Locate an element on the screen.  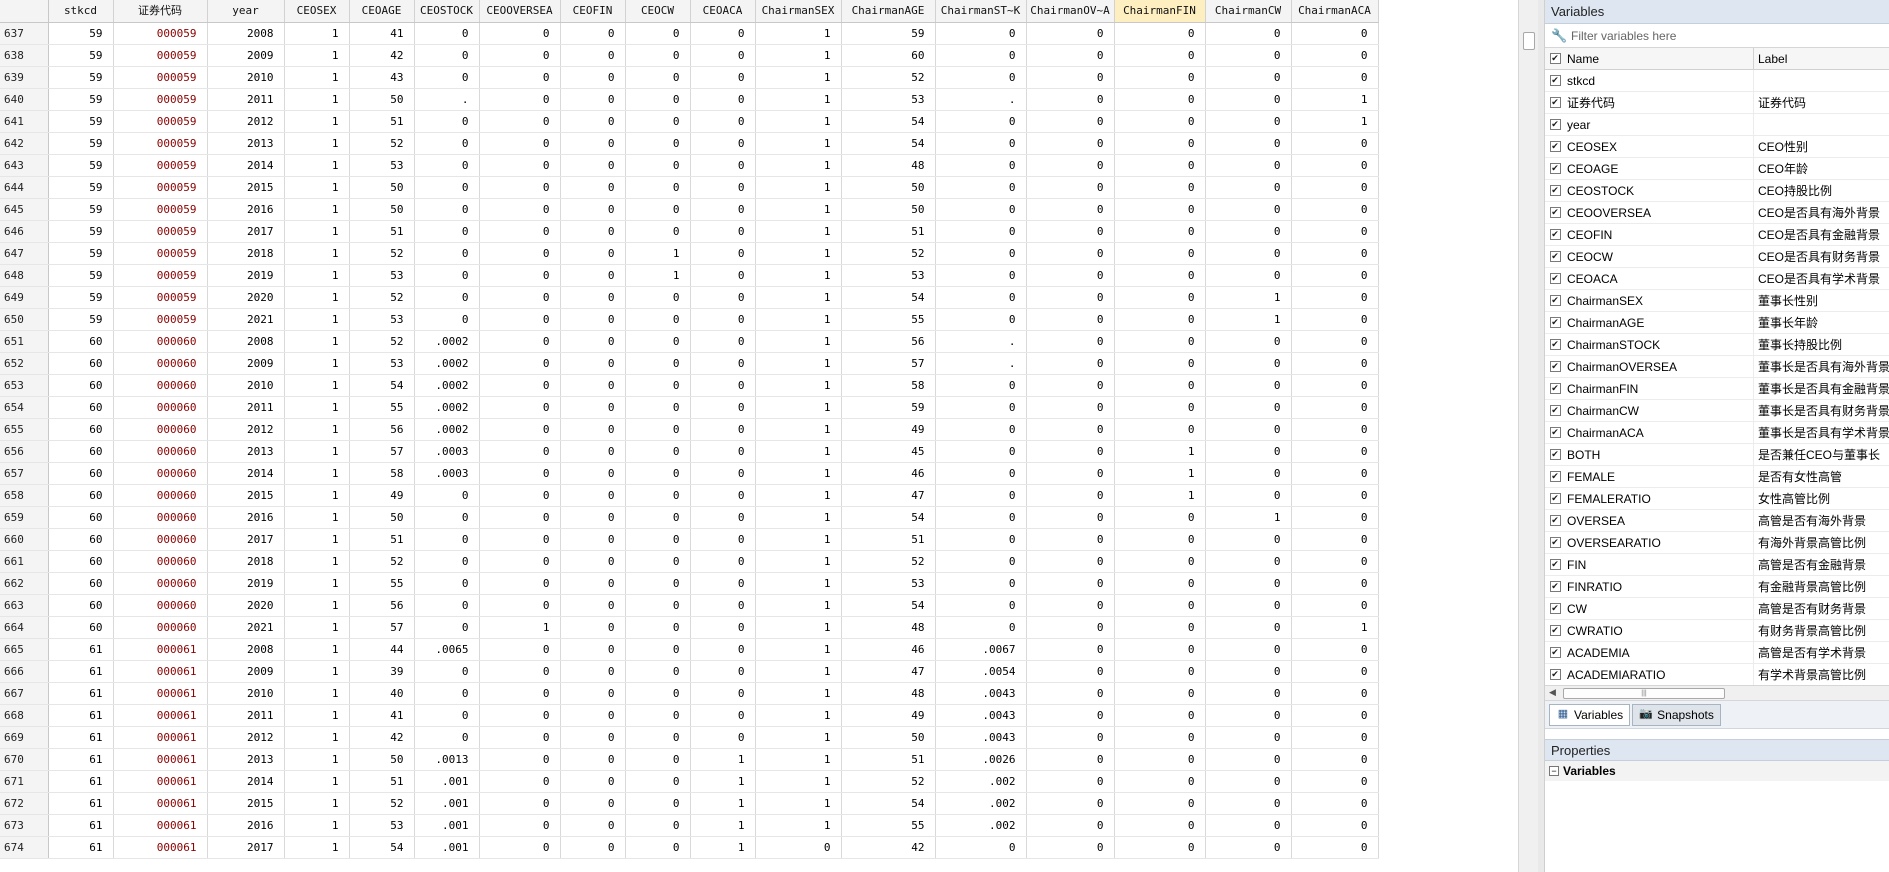
table-row: 655 60 000060 2012 1 56.0002 0 0 0 0 1 49 0 0 0 0 0 is located at coordinates (689, 429).